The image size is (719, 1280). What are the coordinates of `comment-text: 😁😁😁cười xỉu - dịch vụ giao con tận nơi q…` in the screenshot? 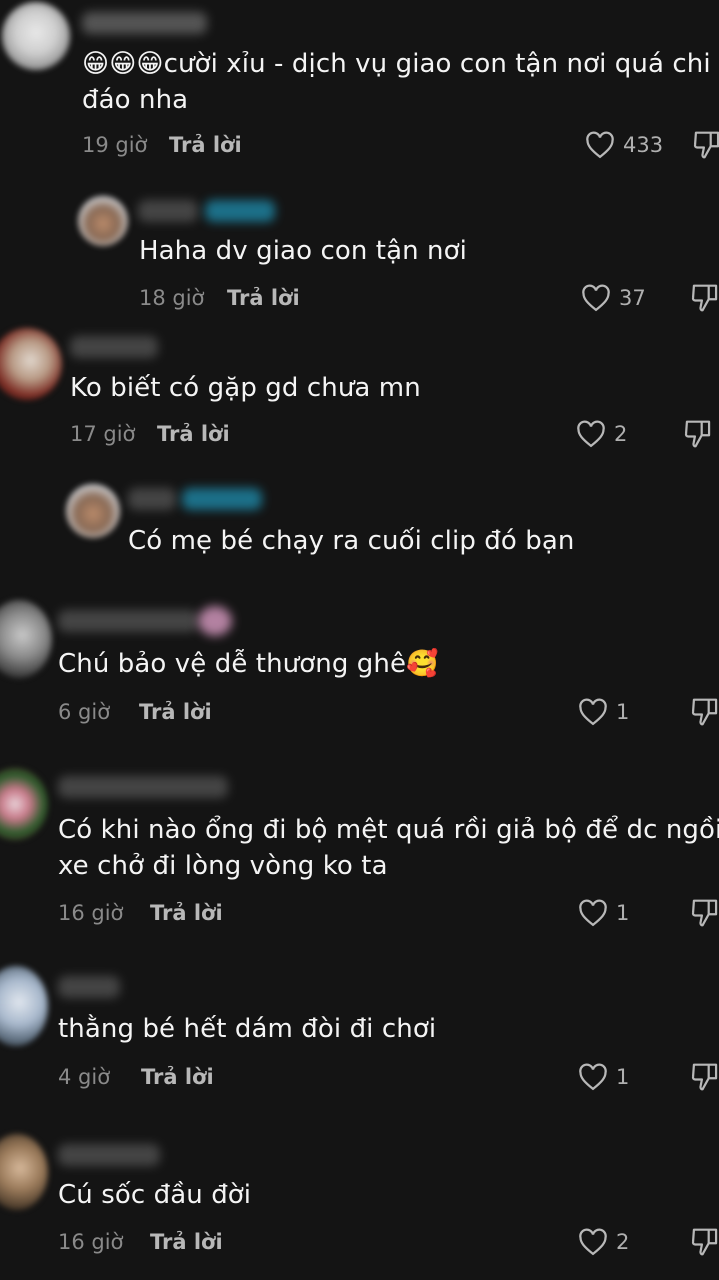 It's located at (396, 64).